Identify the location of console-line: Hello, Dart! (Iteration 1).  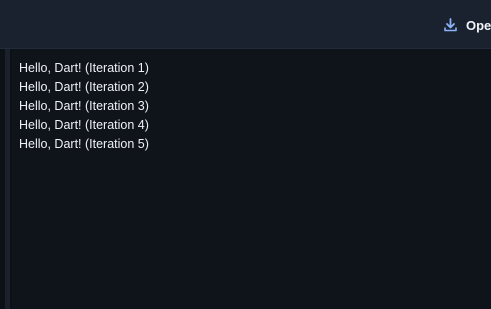
(84, 68).